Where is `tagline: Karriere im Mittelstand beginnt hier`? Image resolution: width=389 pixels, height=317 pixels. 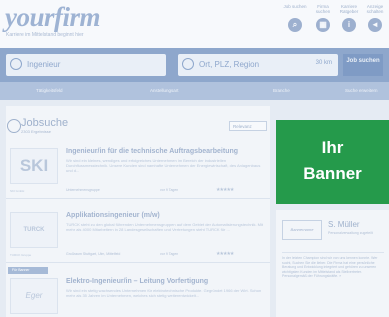
tagline: Karriere im Mittelstand beginnt hier is located at coordinates (45, 35).